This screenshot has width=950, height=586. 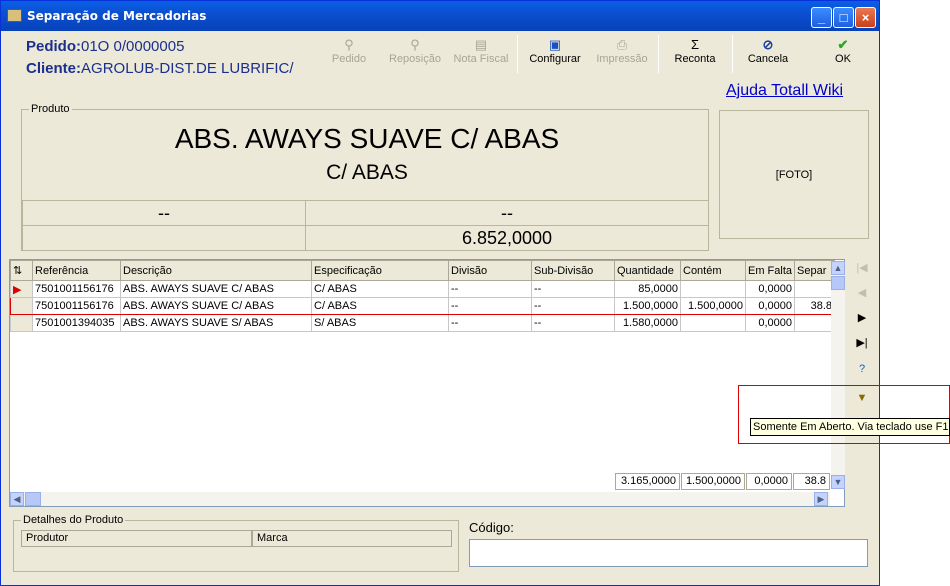 What do you see at coordinates (573, 270) in the screenshot?
I see `column-header: Sub-Divisão` at bounding box center [573, 270].